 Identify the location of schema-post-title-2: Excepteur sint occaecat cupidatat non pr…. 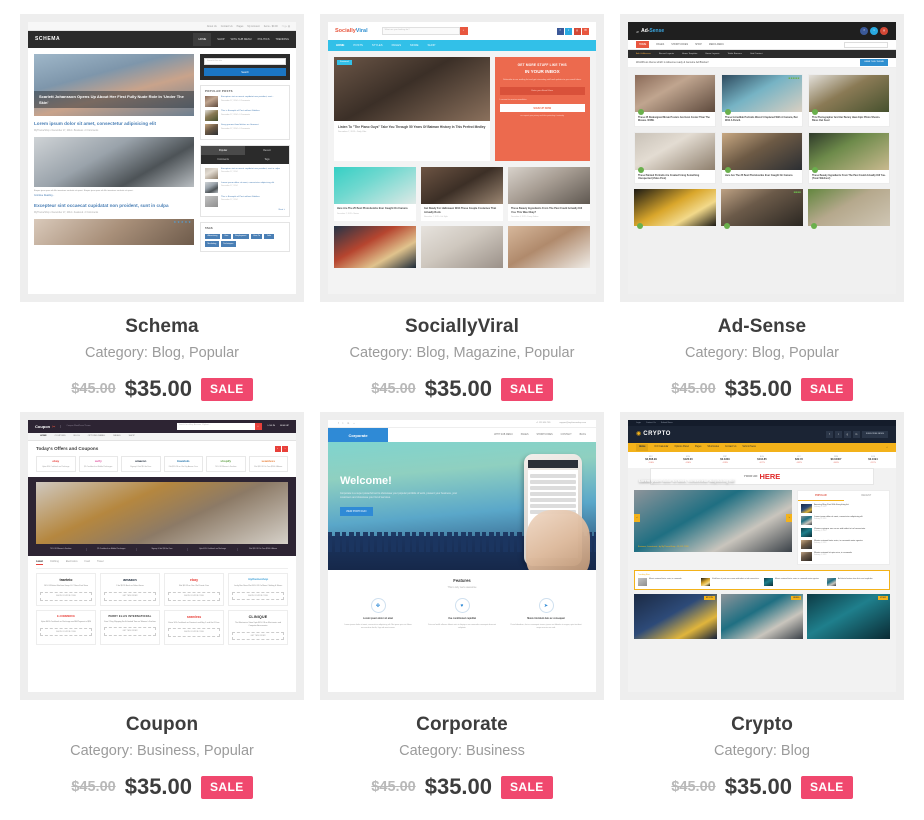
(114, 206).